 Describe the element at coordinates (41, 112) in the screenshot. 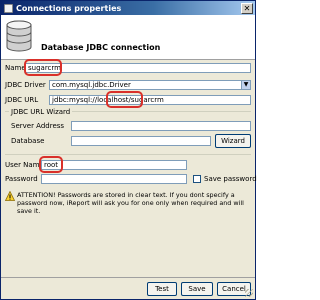

I see `wizard-group-label: JDBC URL Wizard` at that location.